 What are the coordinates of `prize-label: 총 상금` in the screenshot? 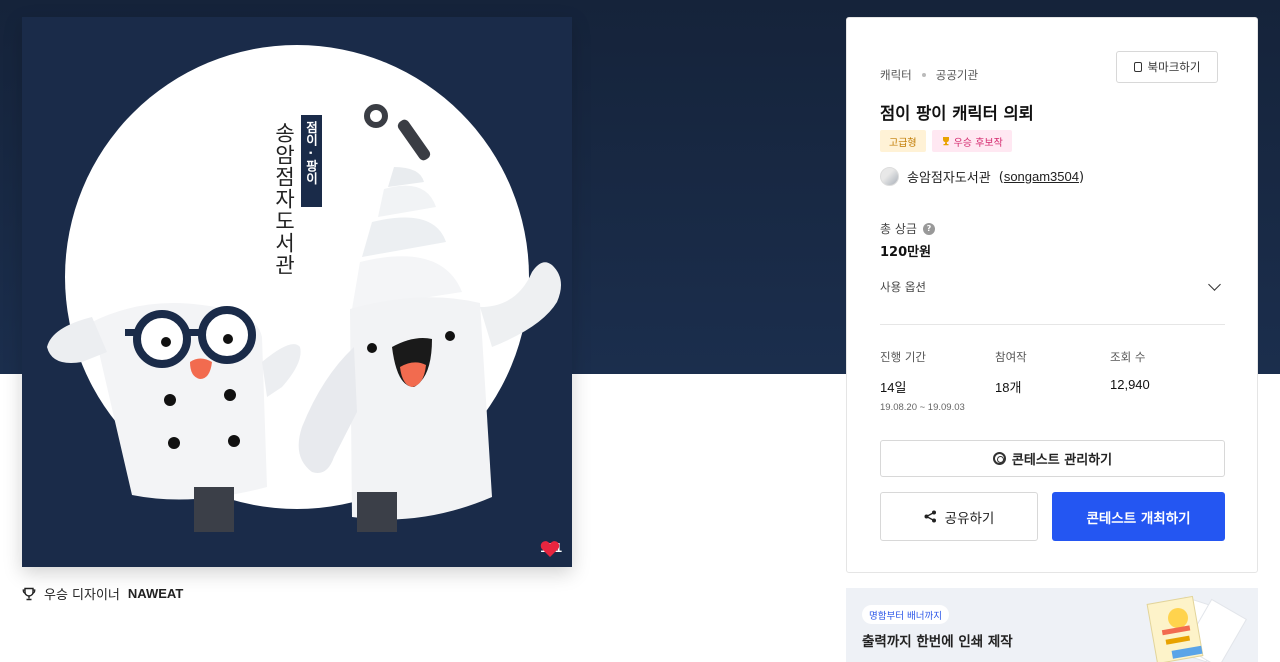 It's located at (898, 229).